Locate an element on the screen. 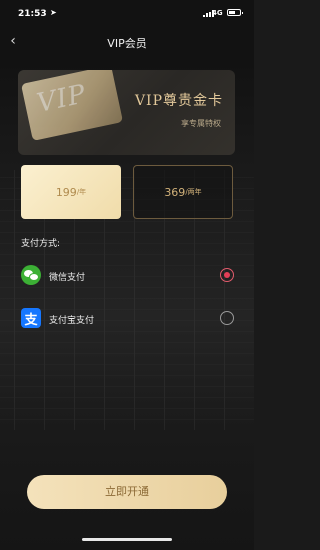 The height and width of the screenshot is (550, 320). payment-option-wechat: 微信支付 is located at coordinates (127, 275).